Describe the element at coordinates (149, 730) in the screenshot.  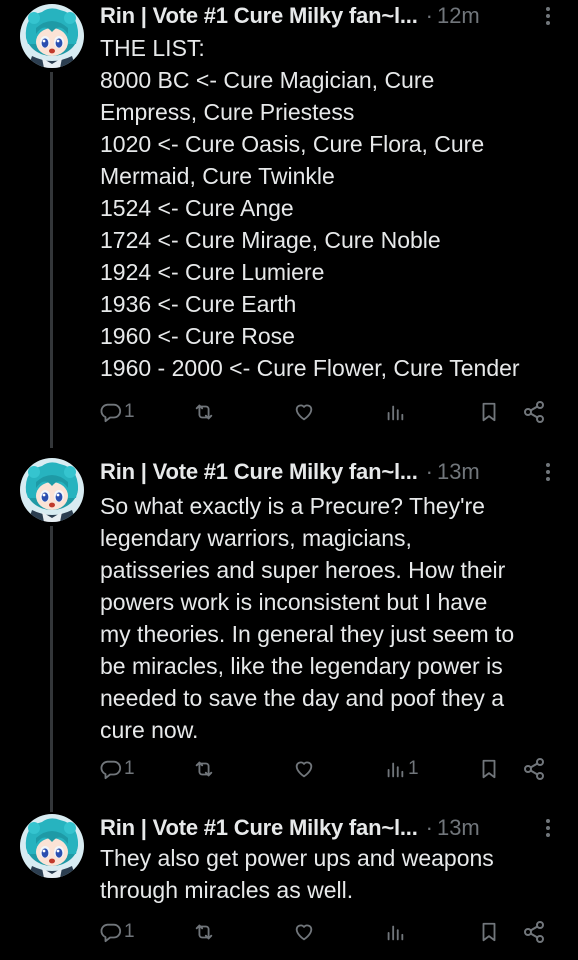
I see `text-line: cure now.` at that location.